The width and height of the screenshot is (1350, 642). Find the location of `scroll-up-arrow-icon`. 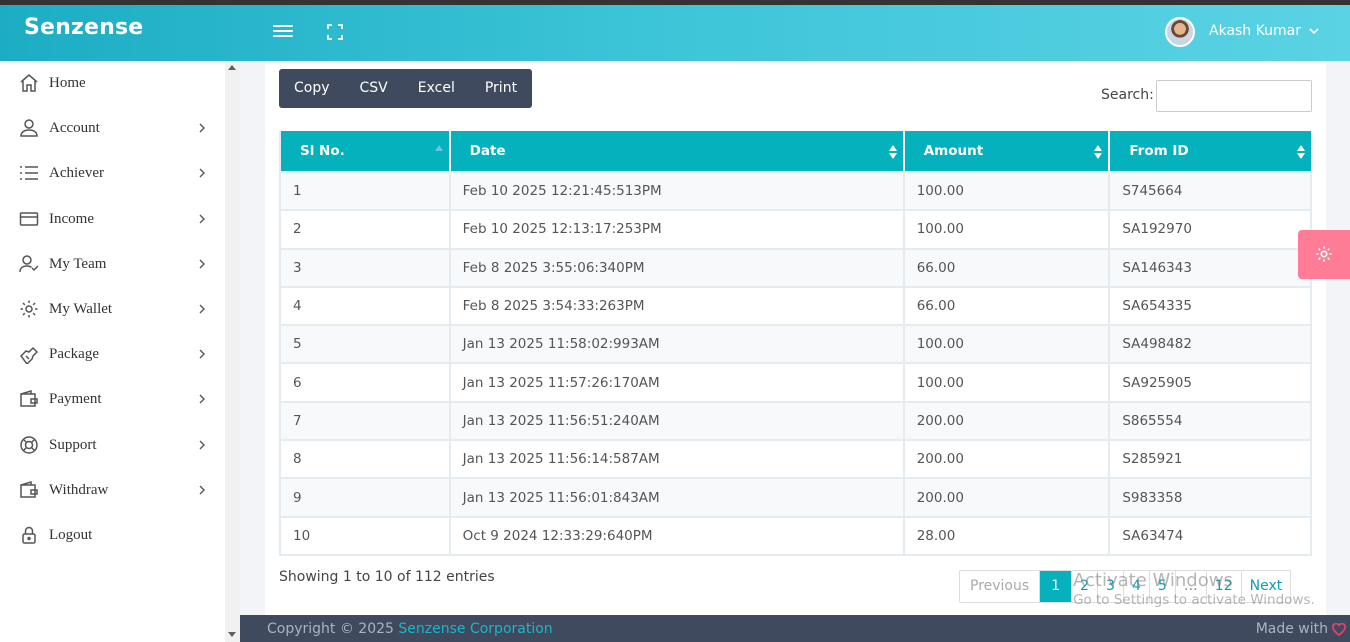

scroll-up-arrow-icon is located at coordinates (232, 67).